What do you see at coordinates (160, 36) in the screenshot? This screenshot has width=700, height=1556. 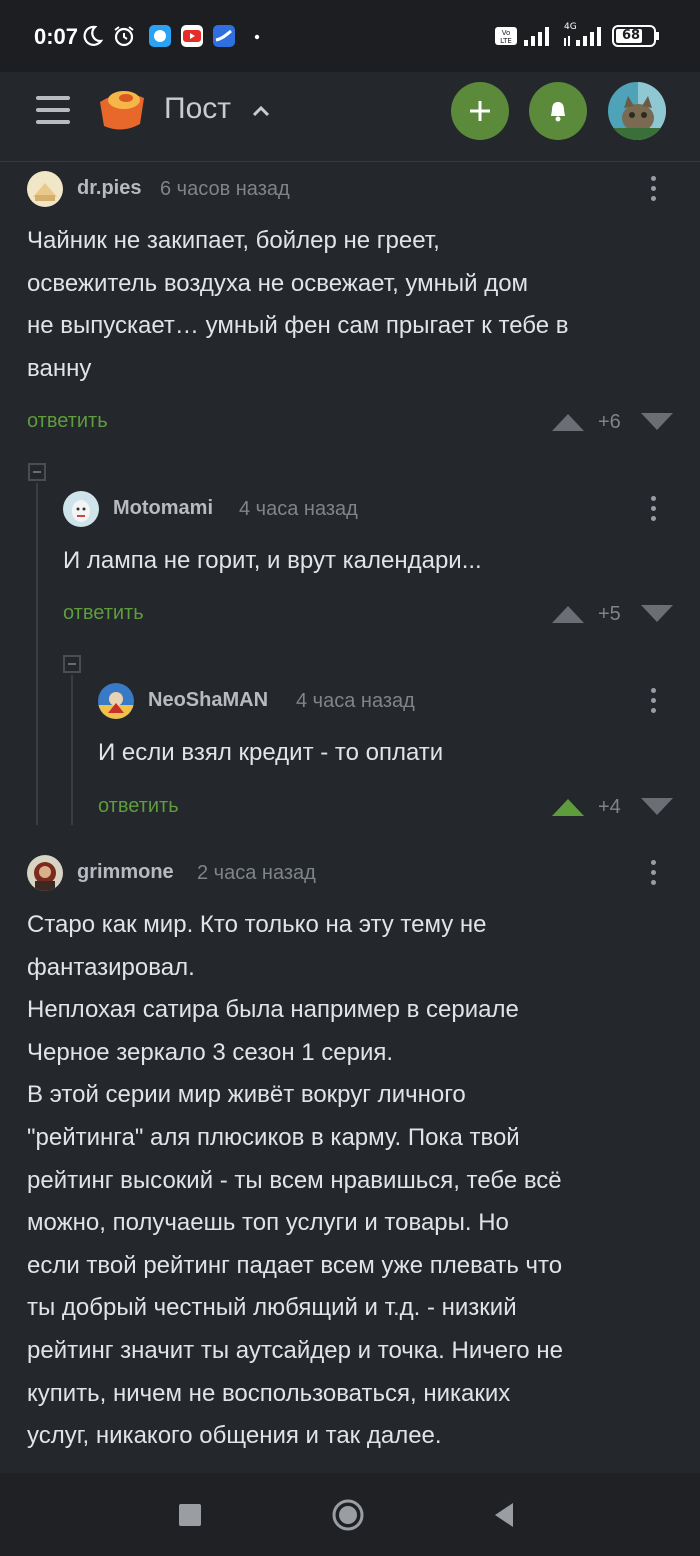 I see `messenger-app-icon` at bounding box center [160, 36].